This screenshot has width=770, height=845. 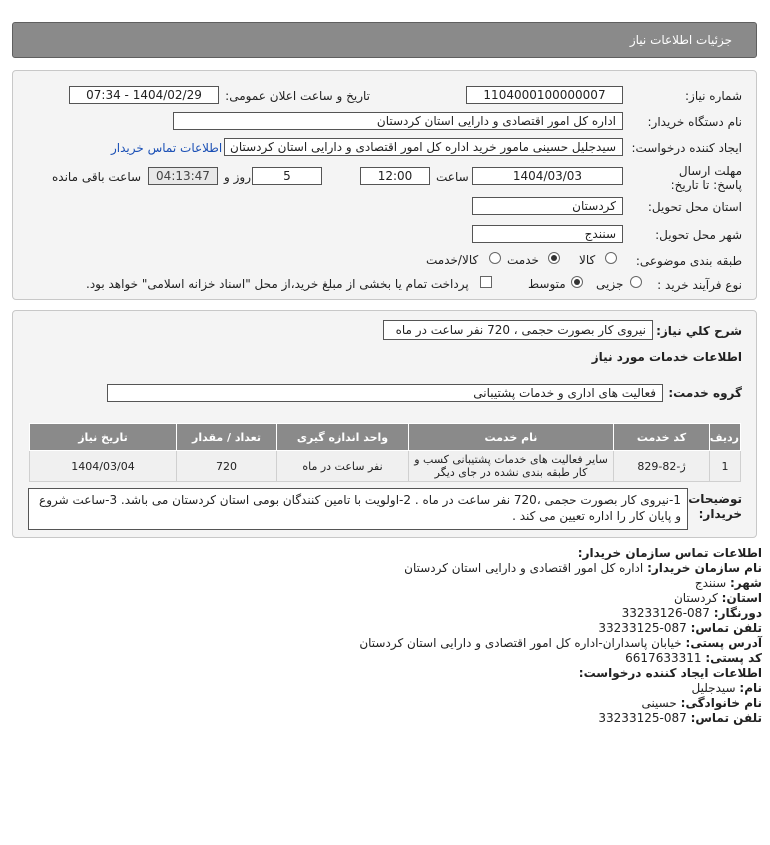 What do you see at coordinates (384, 40) in the screenshot?
I see `page-header: جزئیات اطلاعات نیاز` at bounding box center [384, 40].